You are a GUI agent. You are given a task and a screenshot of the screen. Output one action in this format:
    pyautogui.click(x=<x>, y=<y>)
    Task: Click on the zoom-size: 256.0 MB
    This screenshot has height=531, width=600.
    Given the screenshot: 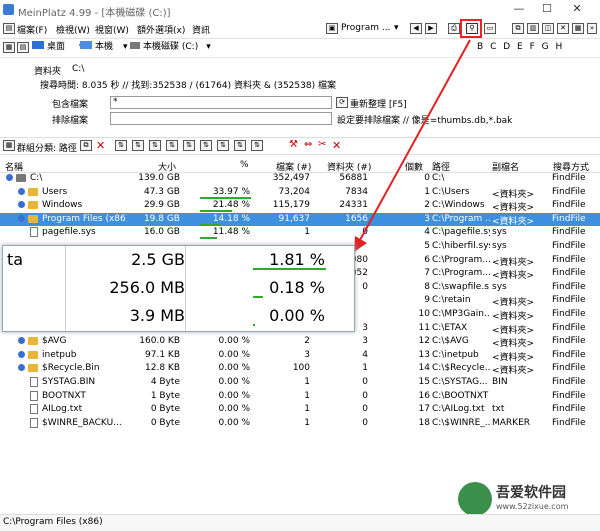 What is the action you would take?
    pyautogui.click(x=147, y=287)
    